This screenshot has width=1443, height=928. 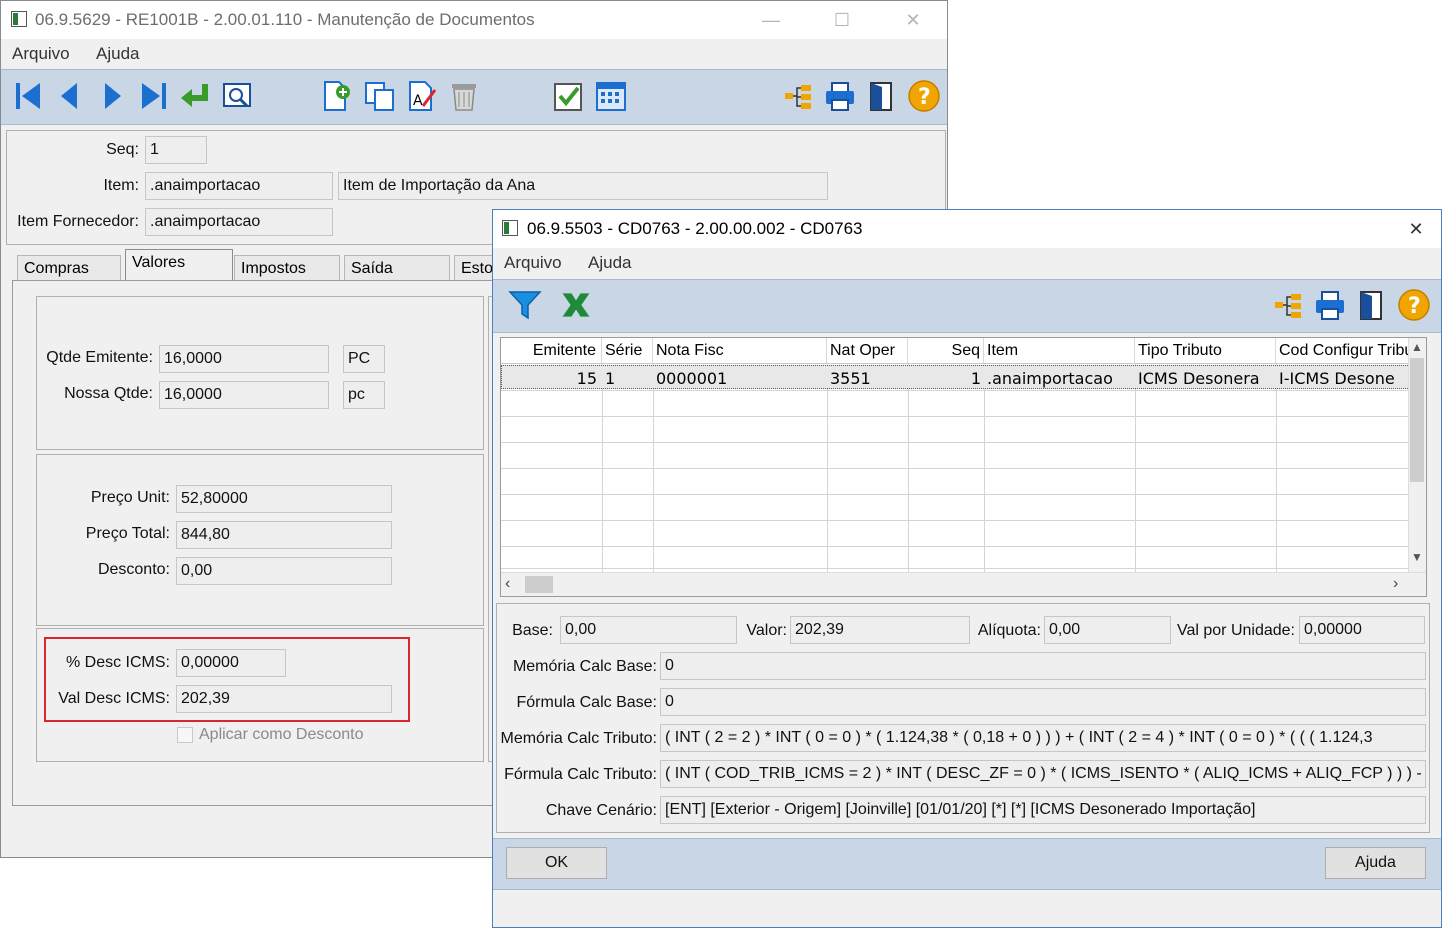 What do you see at coordinates (284, 571) in the screenshot?
I see `desconto-field: 0,00` at bounding box center [284, 571].